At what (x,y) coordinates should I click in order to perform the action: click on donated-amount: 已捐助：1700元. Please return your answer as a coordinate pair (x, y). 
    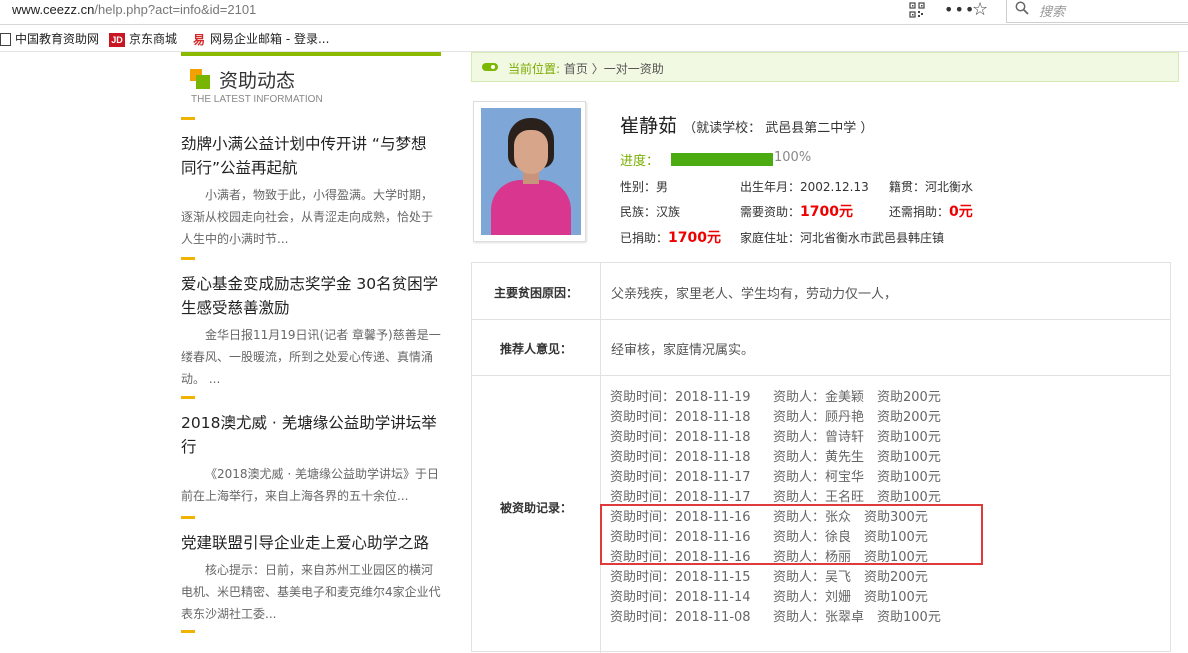
    Looking at the image, I should click on (670, 237).